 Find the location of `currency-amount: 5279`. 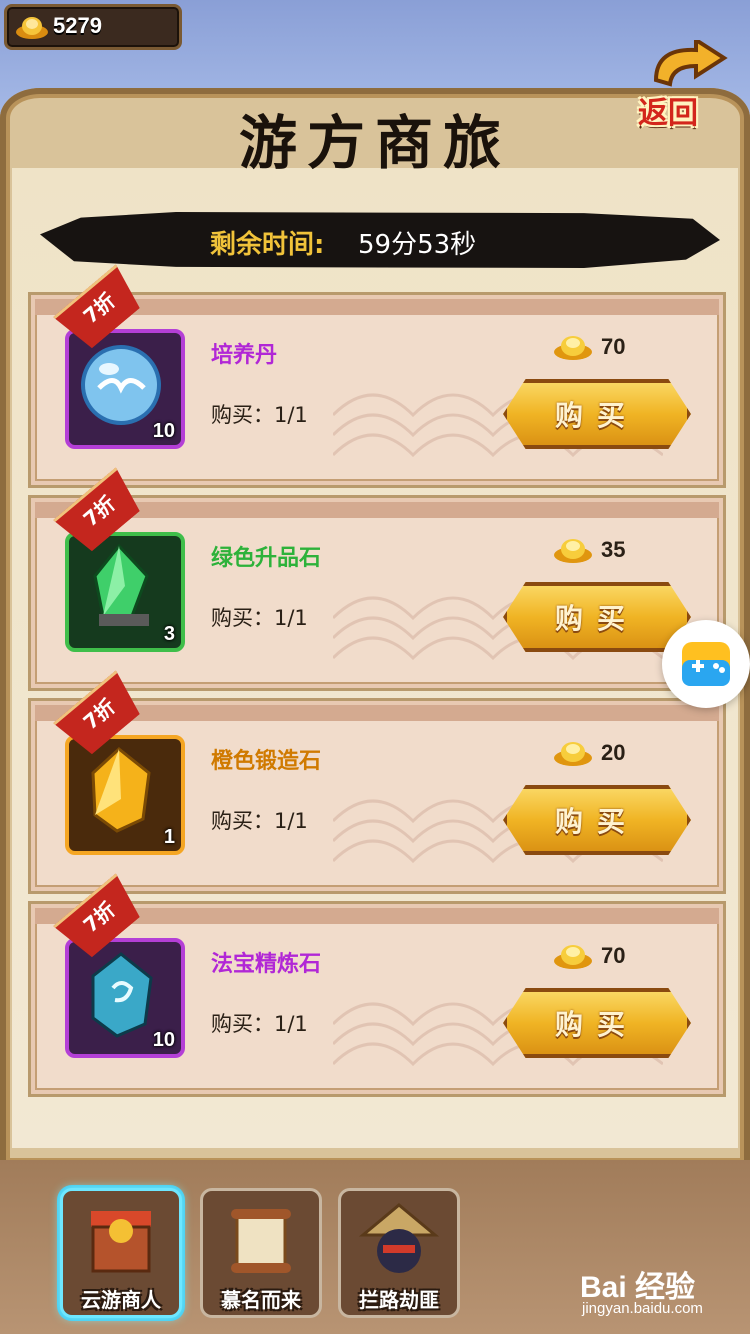

currency-amount: 5279 is located at coordinates (77, 25).